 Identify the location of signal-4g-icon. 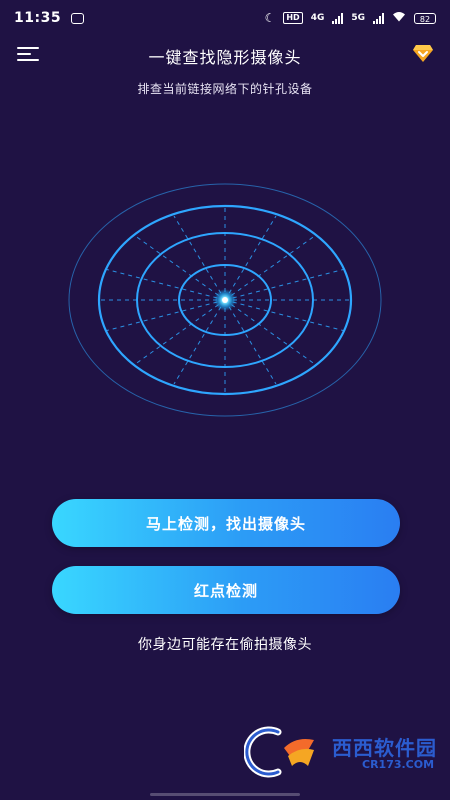
(338, 18).